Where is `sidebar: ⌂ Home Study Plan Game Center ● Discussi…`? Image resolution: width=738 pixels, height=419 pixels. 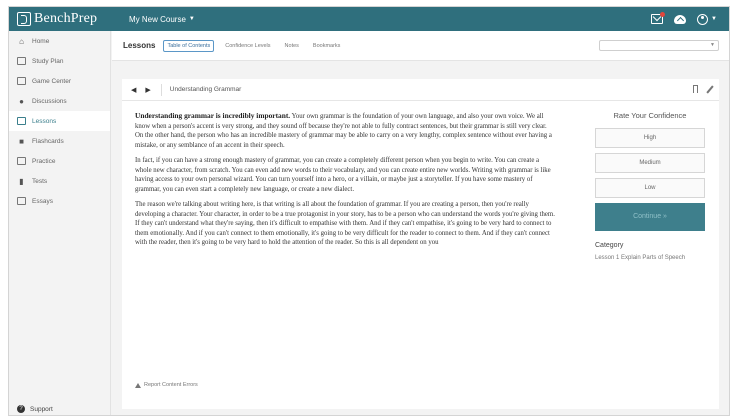
sidebar: ⌂ Home Study Plan Game Center ● Discussi… is located at coordinates (60, 223).